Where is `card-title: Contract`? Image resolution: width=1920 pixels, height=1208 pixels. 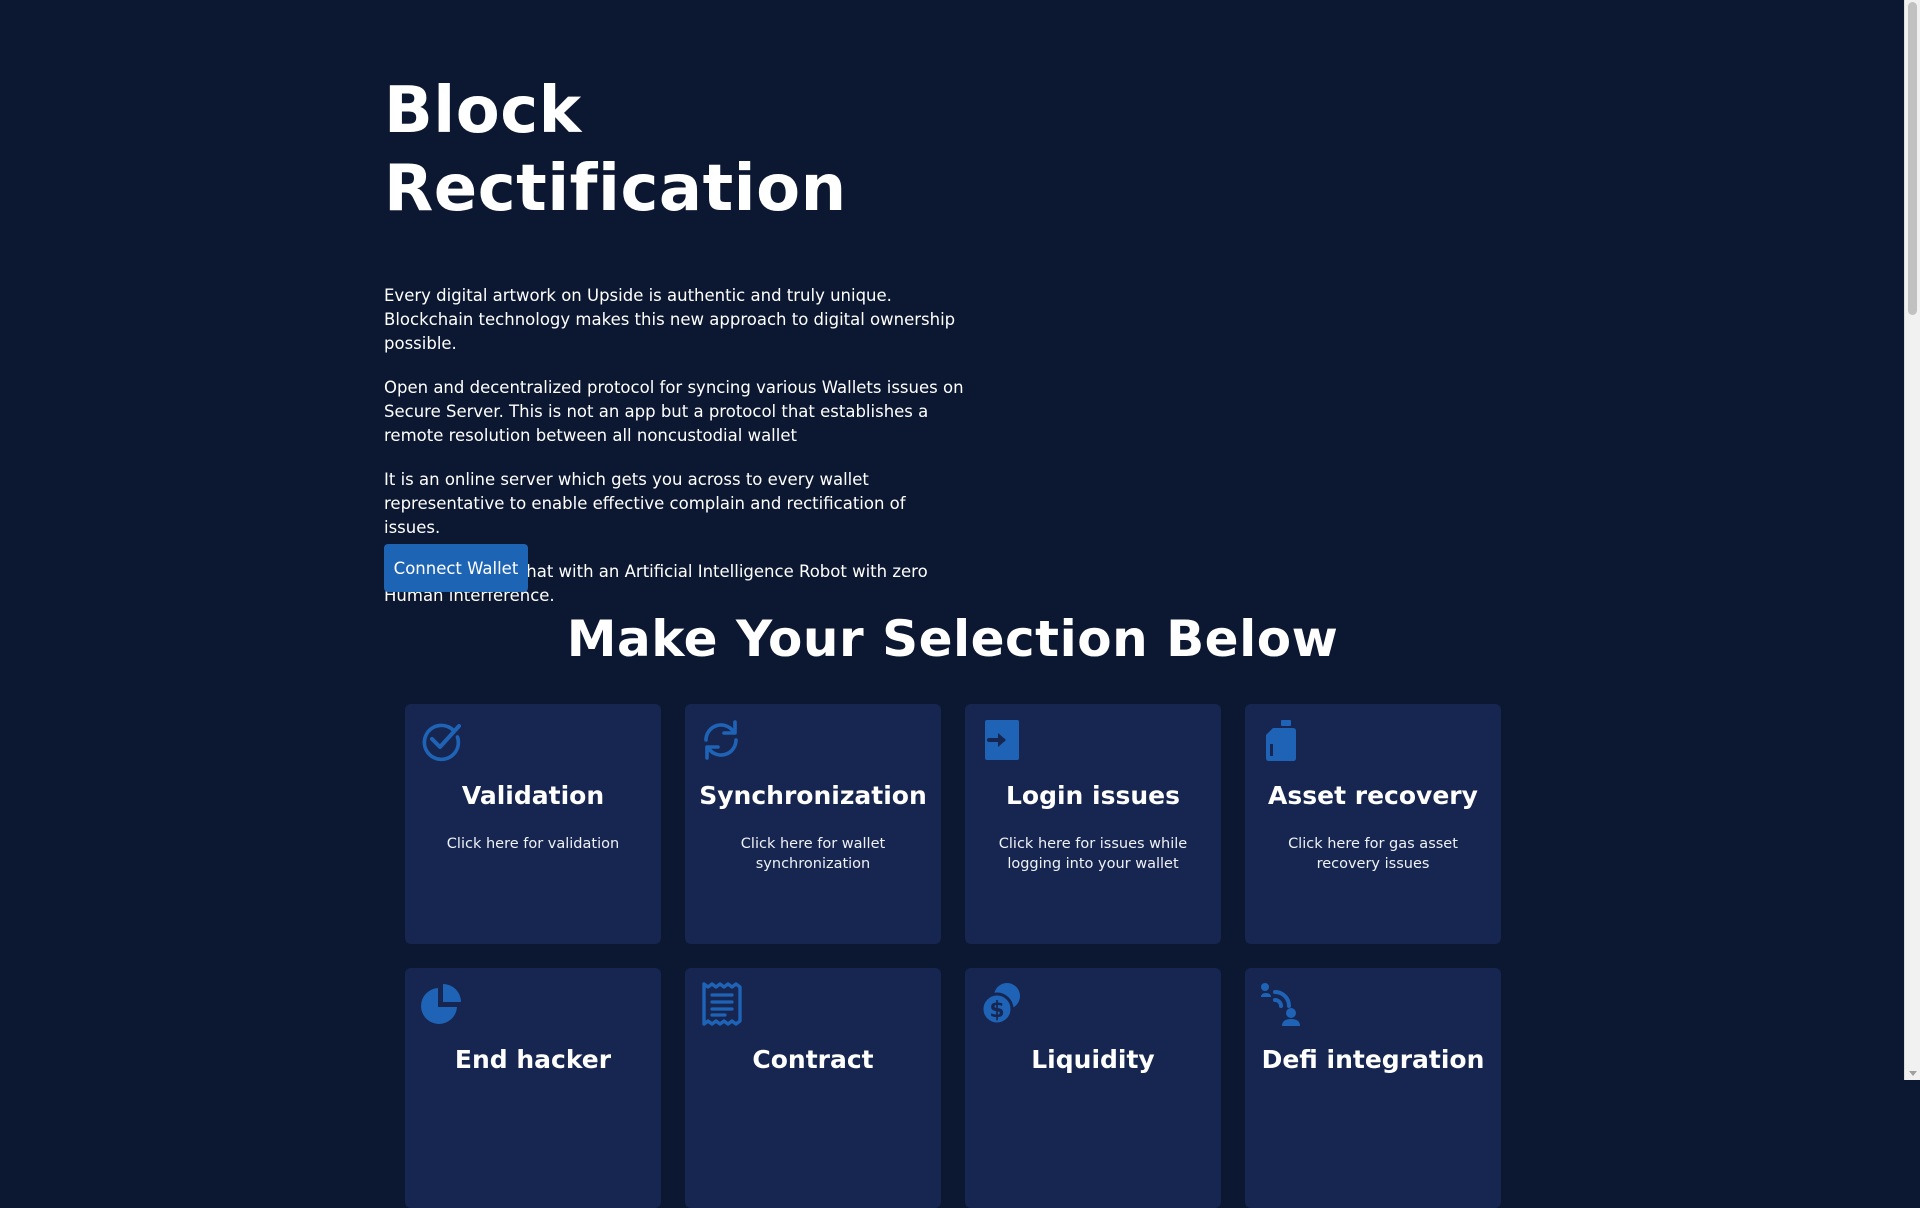
card-title: Contract is located at coordinates (813, 1059).